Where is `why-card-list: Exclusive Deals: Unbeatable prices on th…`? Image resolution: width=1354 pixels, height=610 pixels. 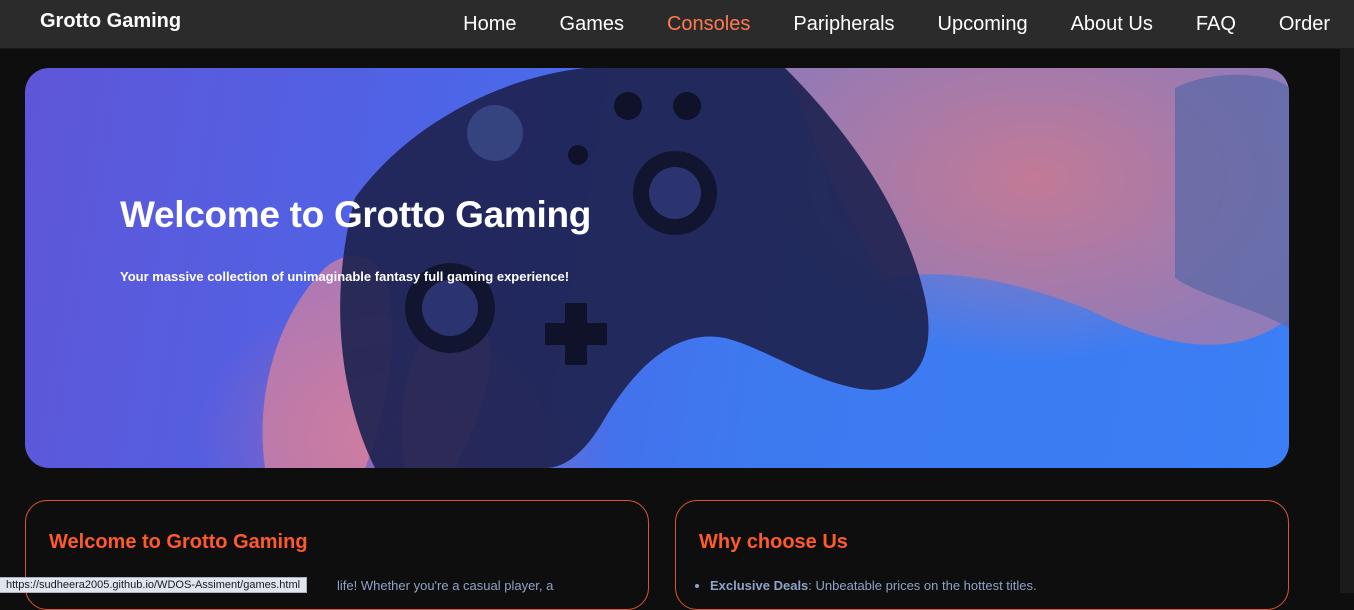 why-card-list: Exclusive Deals: Unbeatable prices on th… is located at coordinates (867, 585).